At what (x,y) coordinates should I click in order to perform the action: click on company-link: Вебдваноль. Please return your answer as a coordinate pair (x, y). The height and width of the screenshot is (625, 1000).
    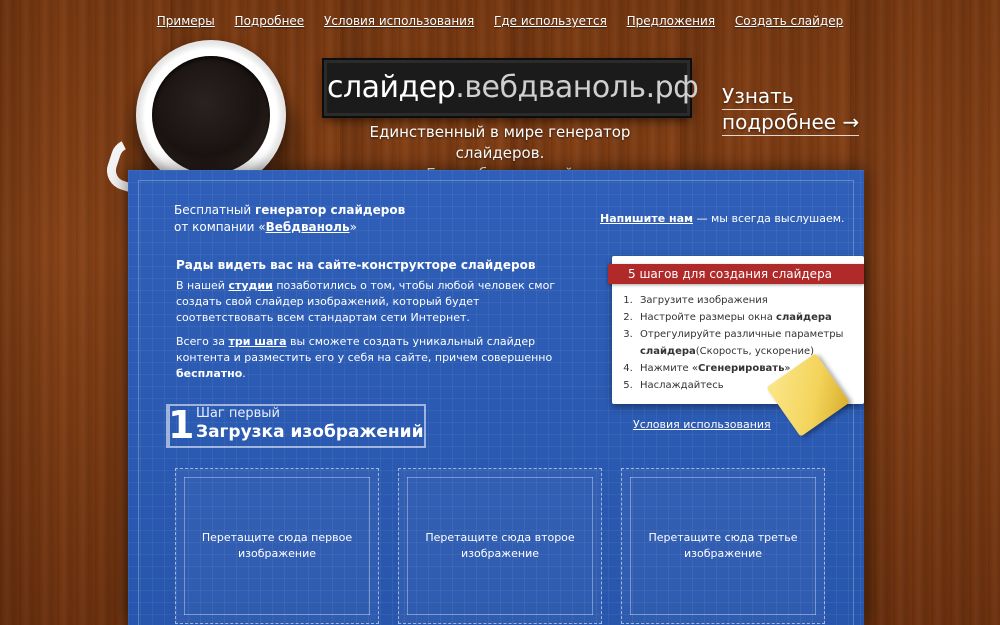
    Looking at the image, I should click on (308, 227).